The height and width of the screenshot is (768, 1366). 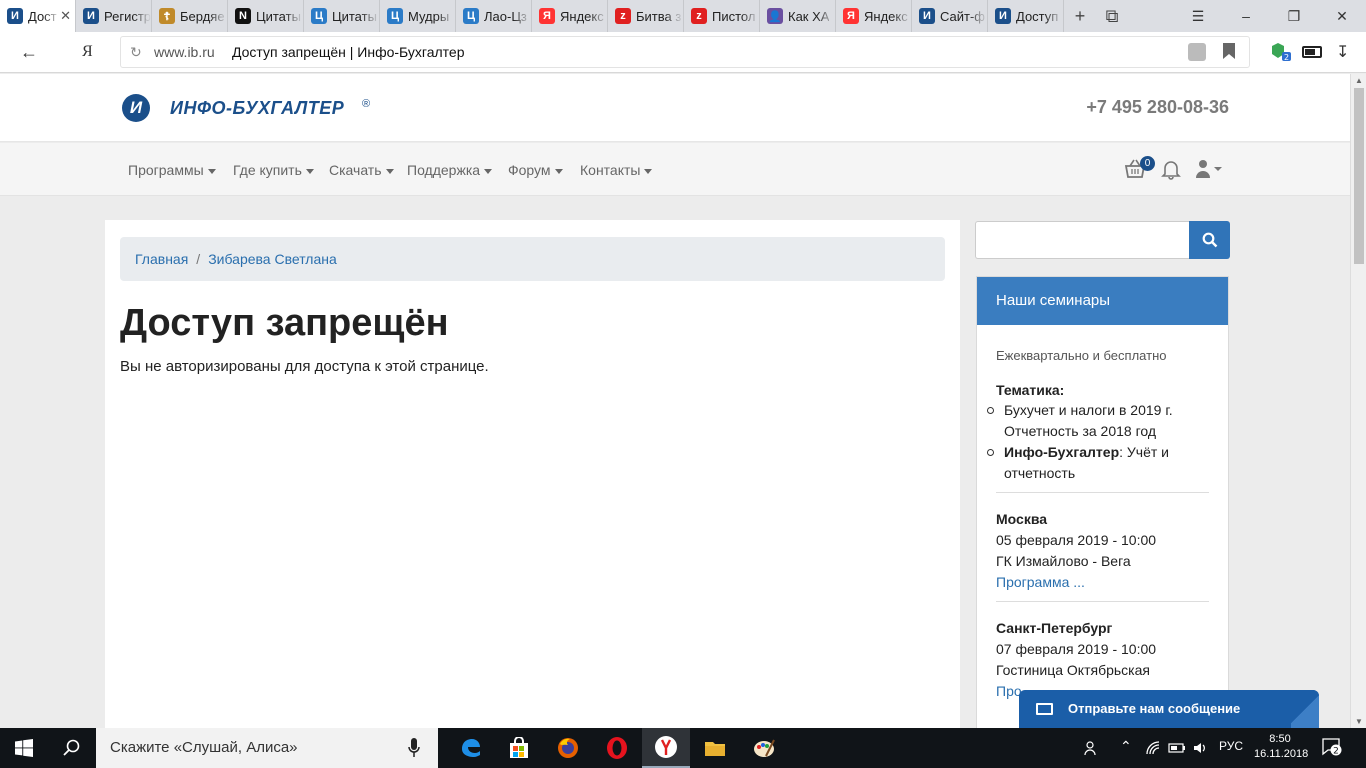 What do you see at coordinates (1177, 748) in the screenshot?
I see `battery-icon` at bounding box center [1177, 748].